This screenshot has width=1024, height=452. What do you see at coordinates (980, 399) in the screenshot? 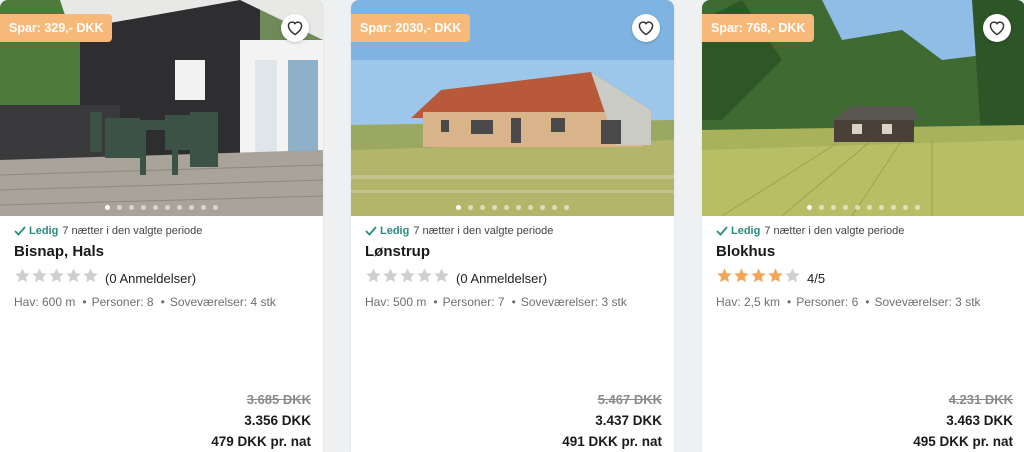
I see `original-price: 4.231 DKK` at bounding box center [980, 399].